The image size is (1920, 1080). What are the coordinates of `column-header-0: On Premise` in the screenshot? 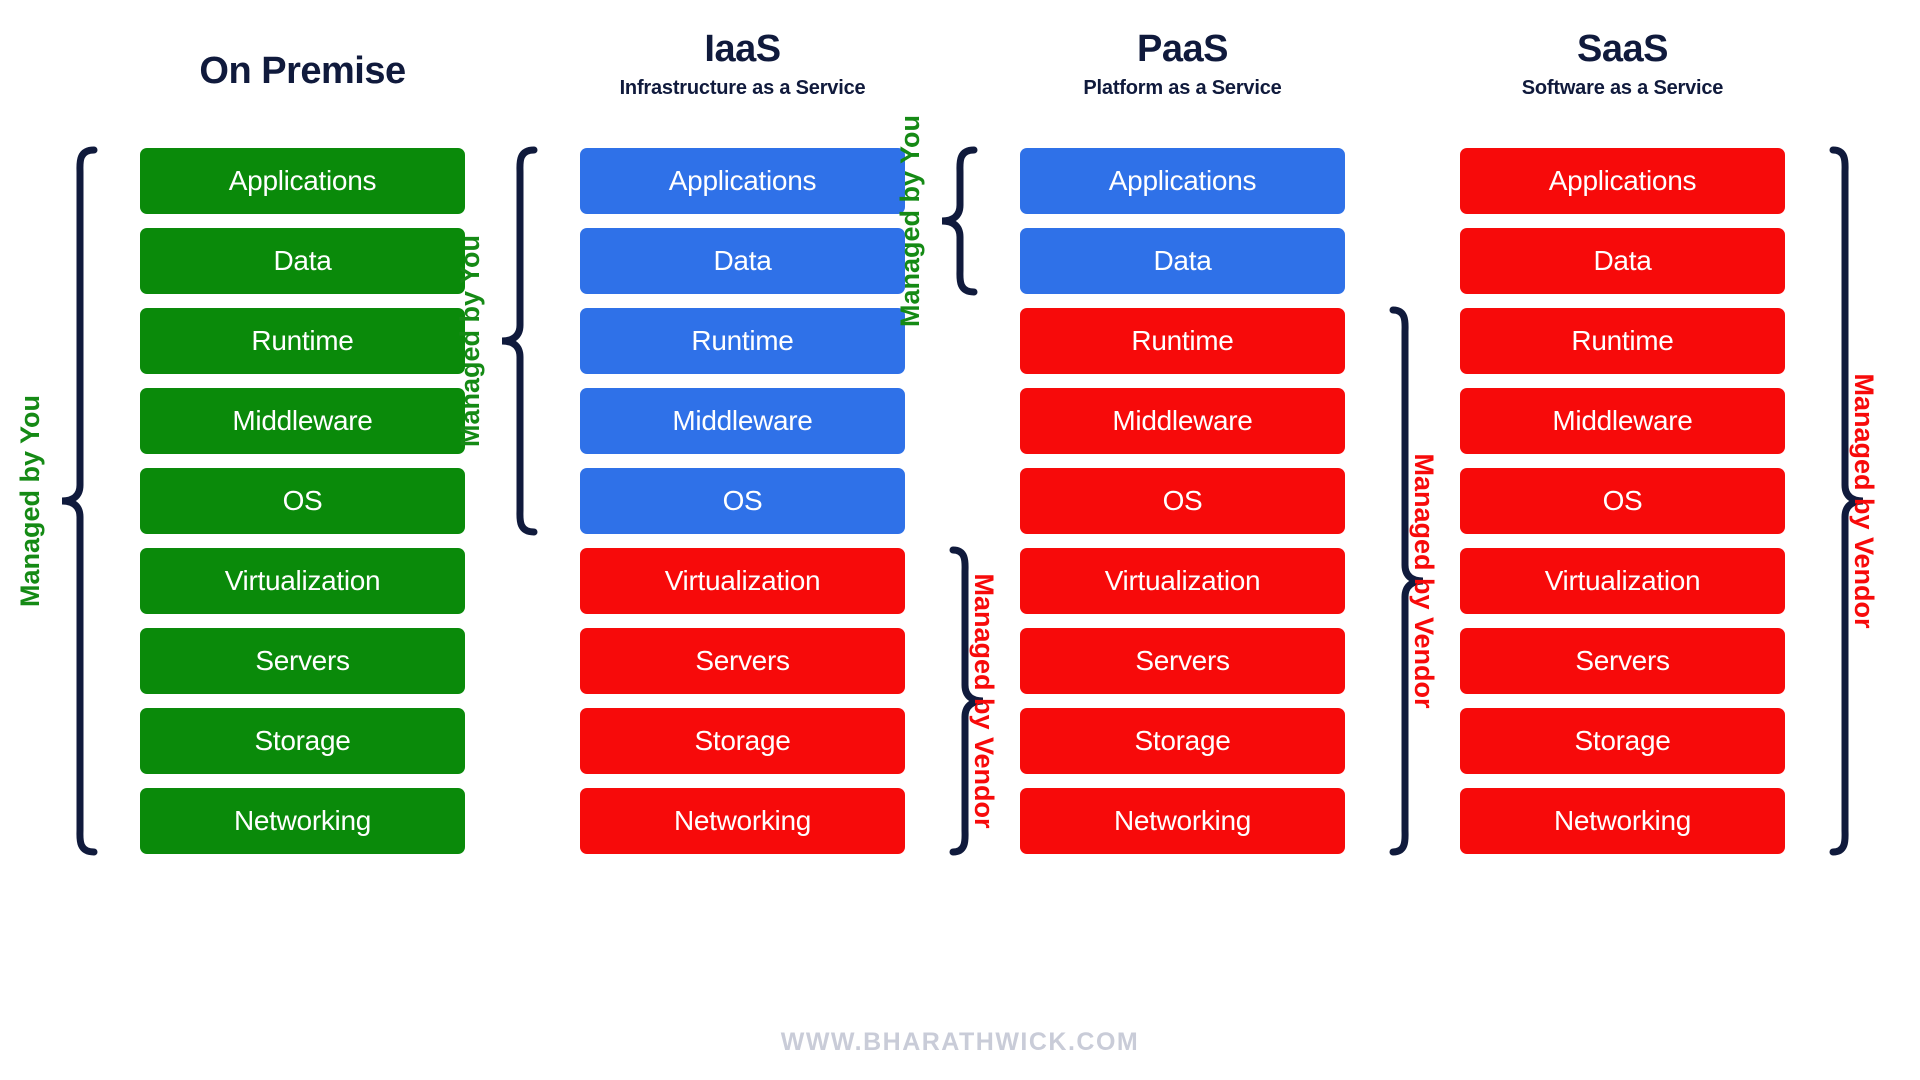 It's located at (302, 61).